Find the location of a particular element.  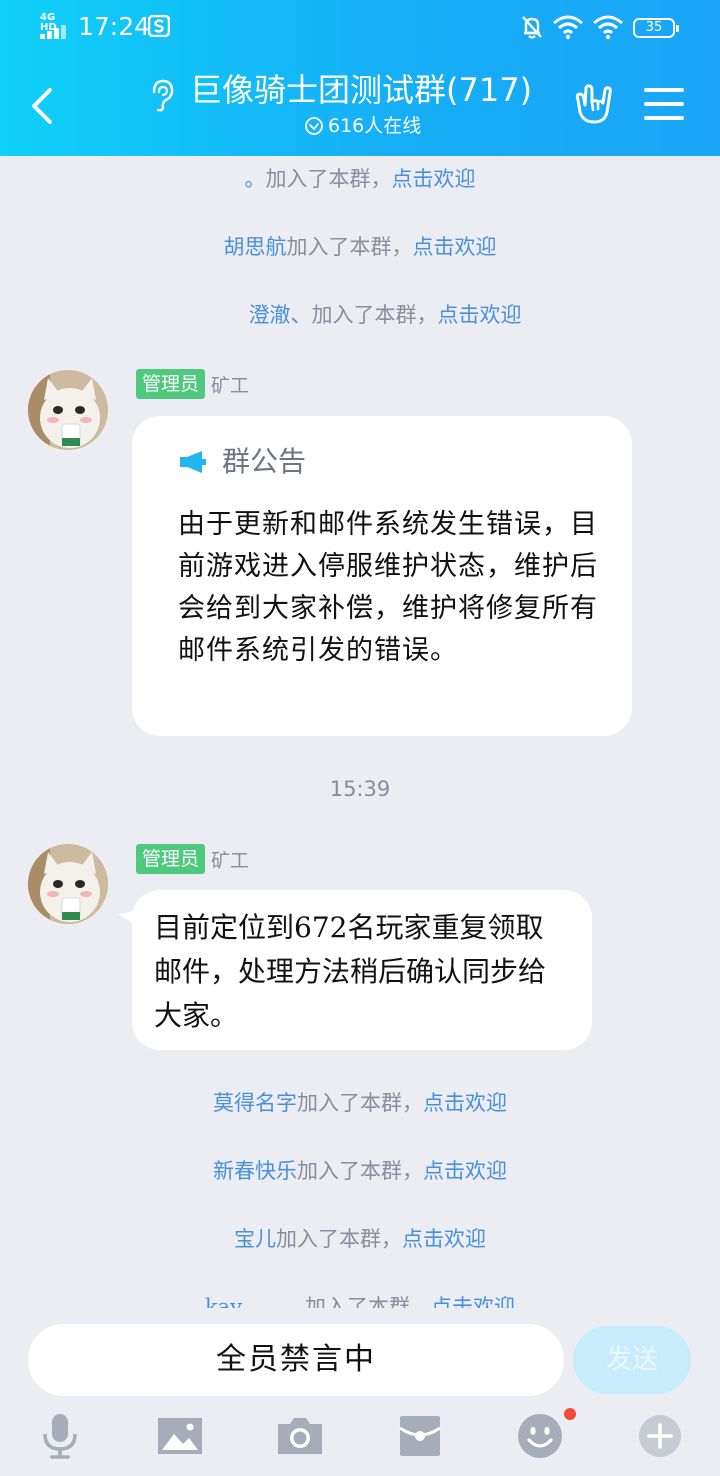

online-count: 616人在线 is located at coordinates (362, 126).